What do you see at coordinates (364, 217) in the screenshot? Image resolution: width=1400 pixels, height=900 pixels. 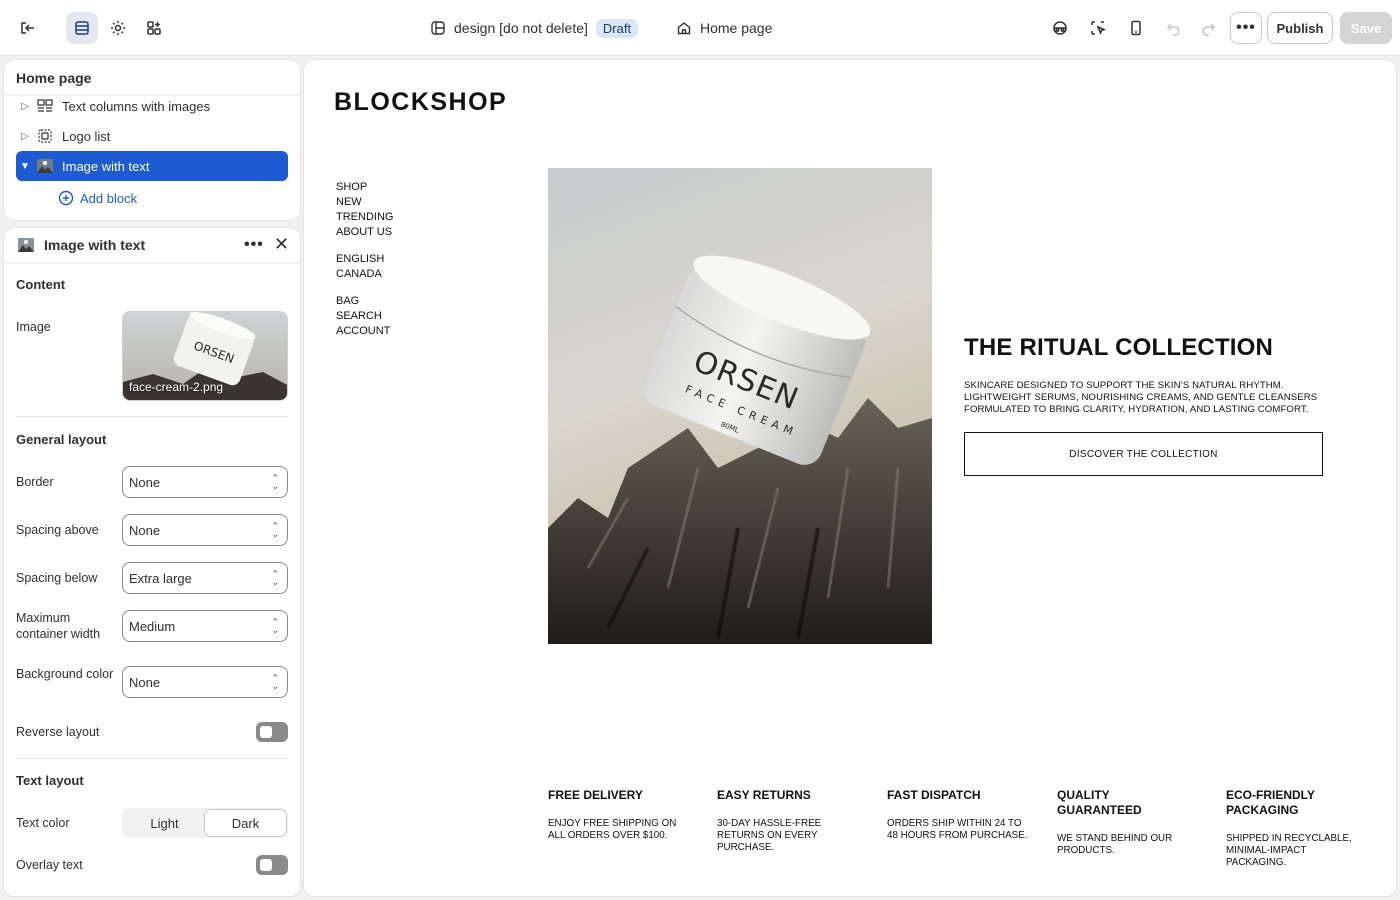 I see `nav-link-trending: TRENDING` at bounding box center [364, 217].